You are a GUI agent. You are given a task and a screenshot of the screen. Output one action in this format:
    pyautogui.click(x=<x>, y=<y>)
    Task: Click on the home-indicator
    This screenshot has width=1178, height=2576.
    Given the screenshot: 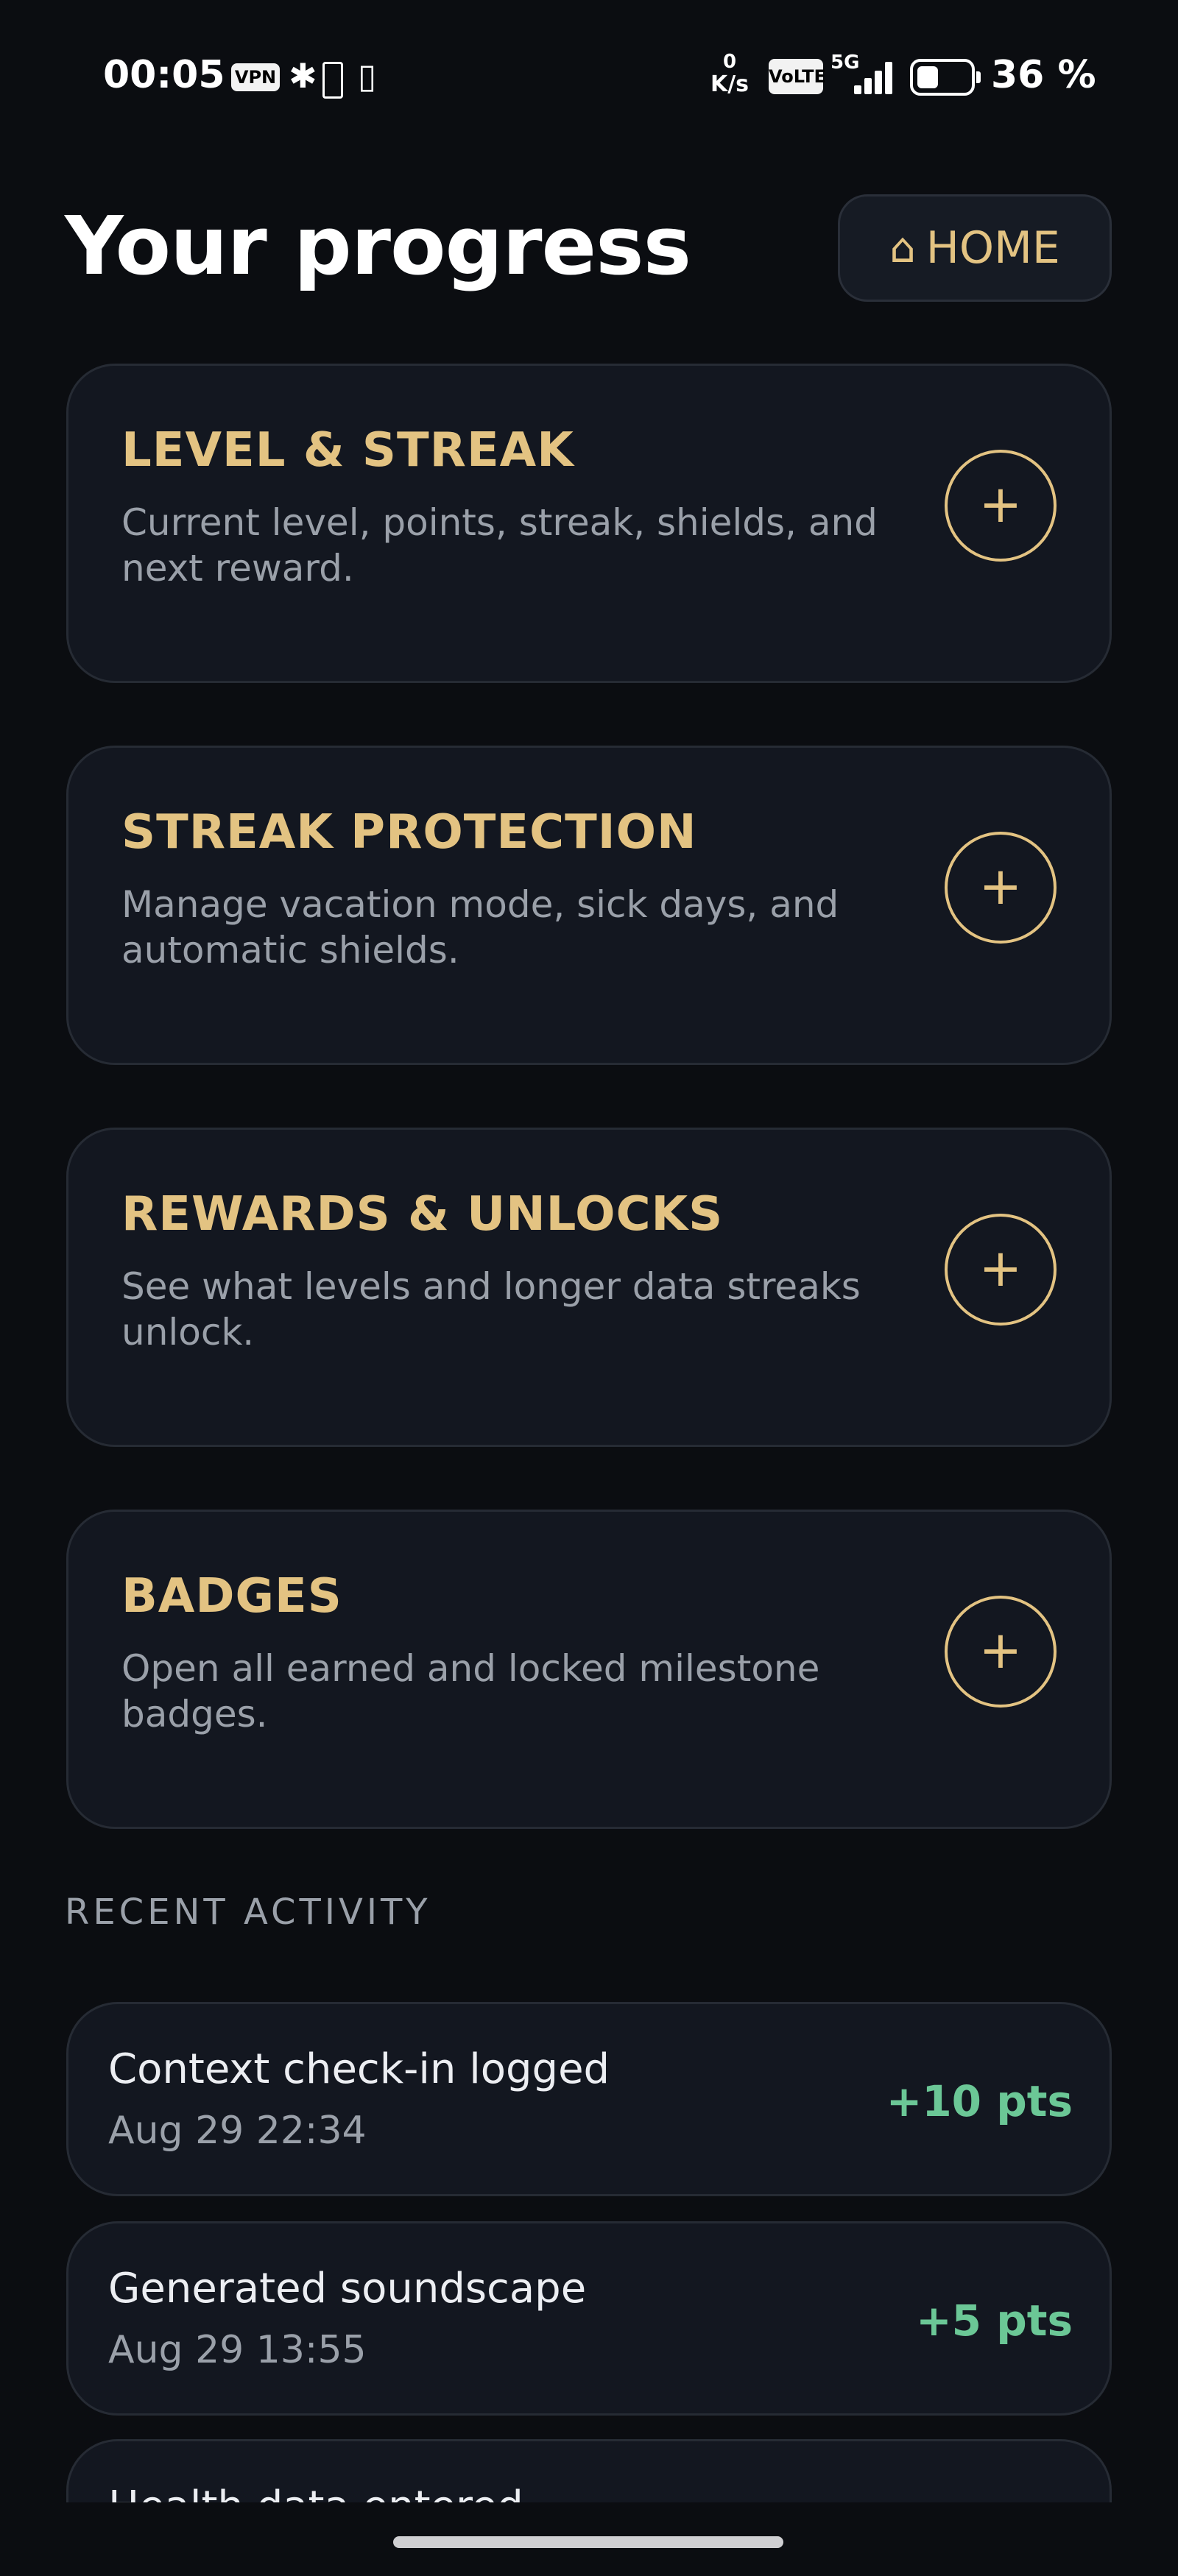 What is the action you would take?
    pyautogui.click(x=588, y=2542)
    